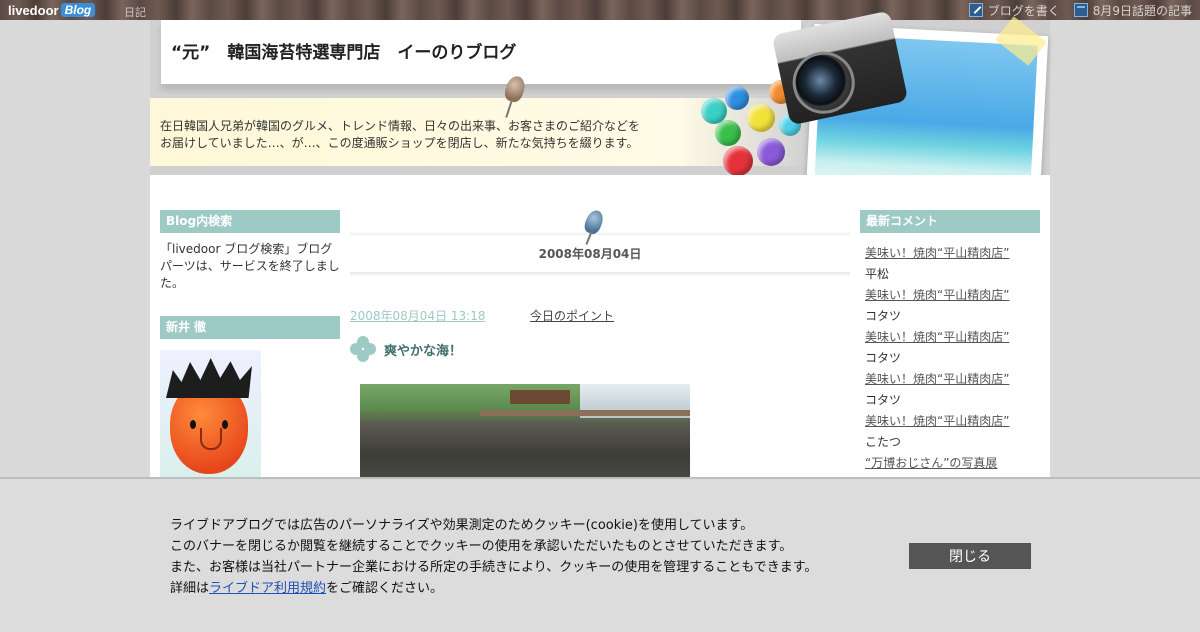 This screenshot has width=1200, height=632. I want to click on trending-articles-link: 8月9日話題の記事, so click(1132, 10).